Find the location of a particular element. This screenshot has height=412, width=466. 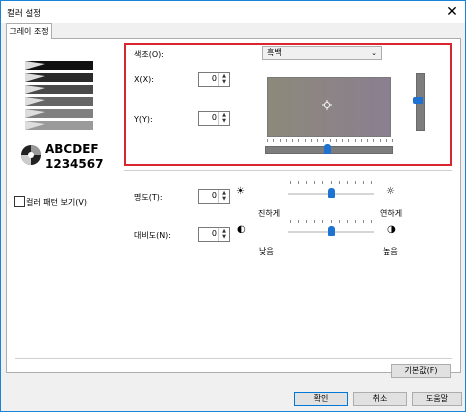

brightness-label: 명도(T): is located at coordinates (148, 197).